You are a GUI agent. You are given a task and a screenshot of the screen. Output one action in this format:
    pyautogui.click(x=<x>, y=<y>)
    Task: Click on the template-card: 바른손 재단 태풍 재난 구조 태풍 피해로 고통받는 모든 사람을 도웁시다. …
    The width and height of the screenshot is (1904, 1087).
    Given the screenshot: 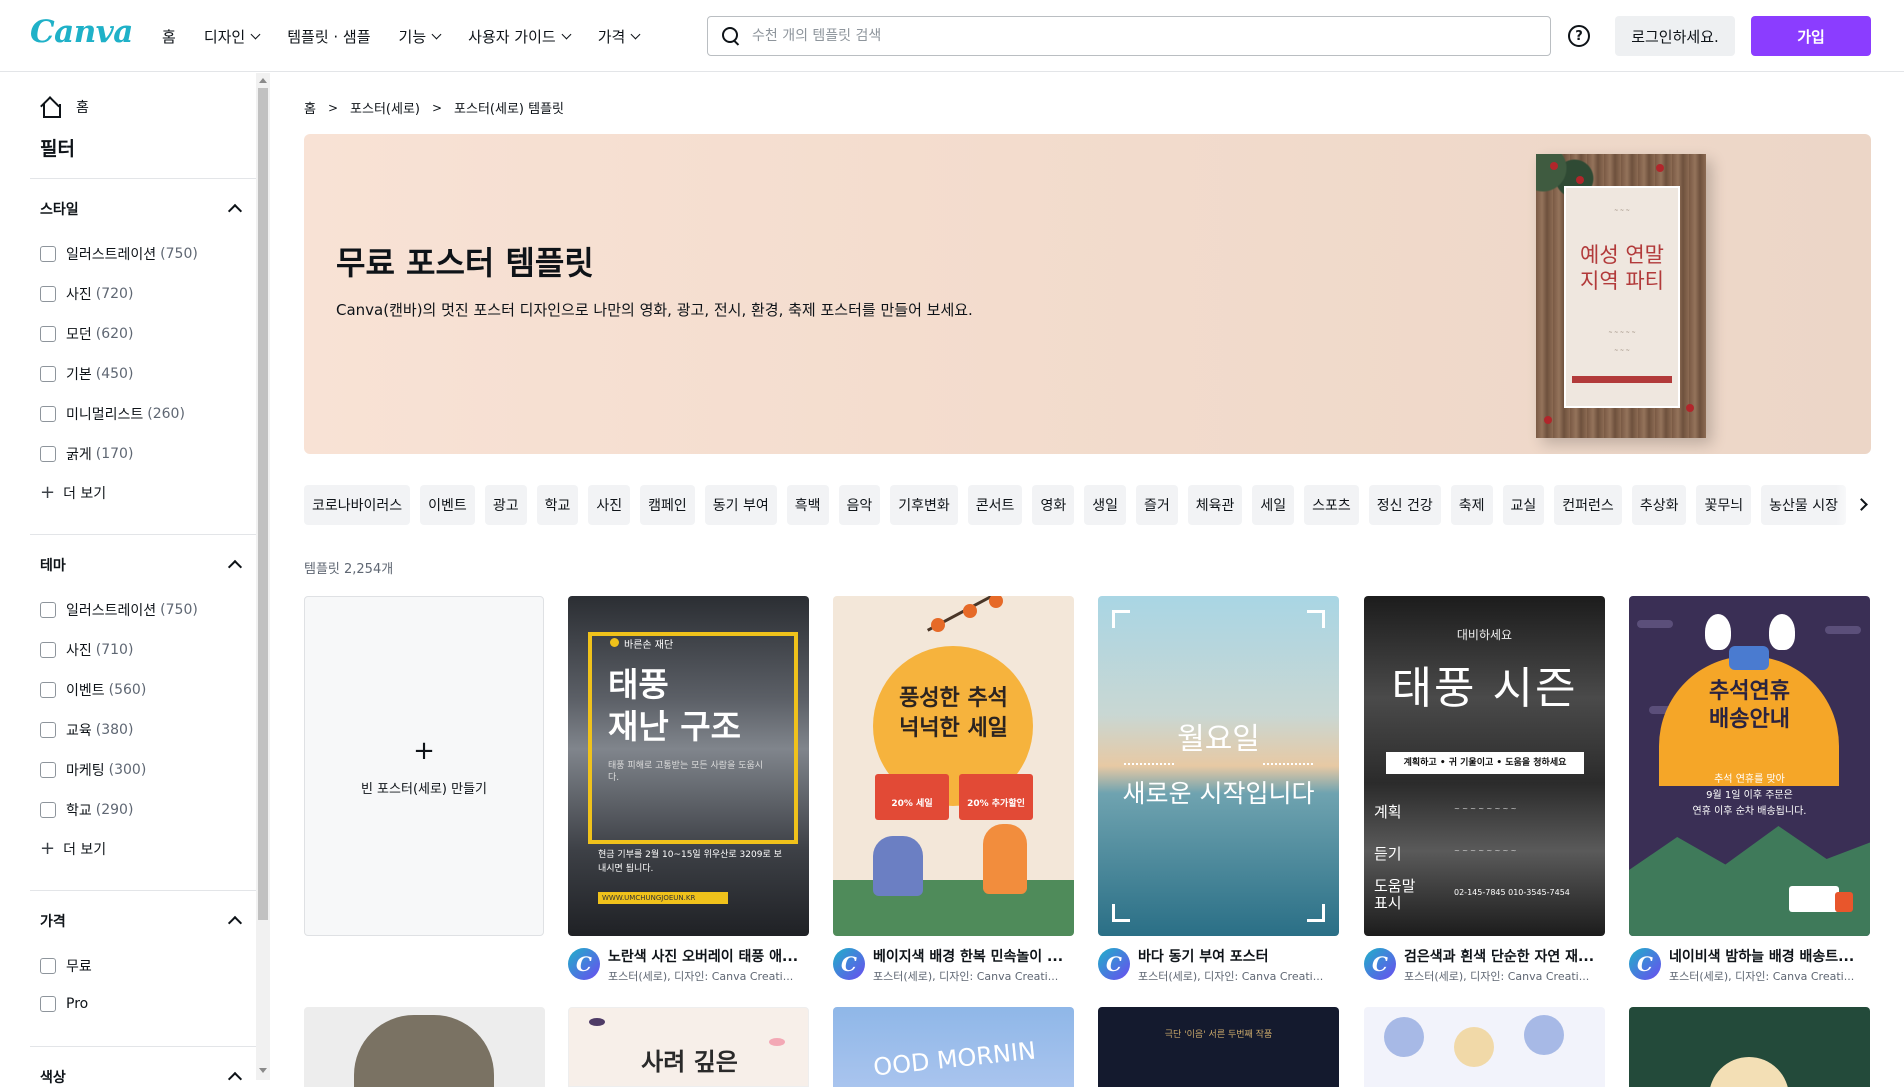 What is the action you would take?
    pyautogui.click(x=688, y=791)
    